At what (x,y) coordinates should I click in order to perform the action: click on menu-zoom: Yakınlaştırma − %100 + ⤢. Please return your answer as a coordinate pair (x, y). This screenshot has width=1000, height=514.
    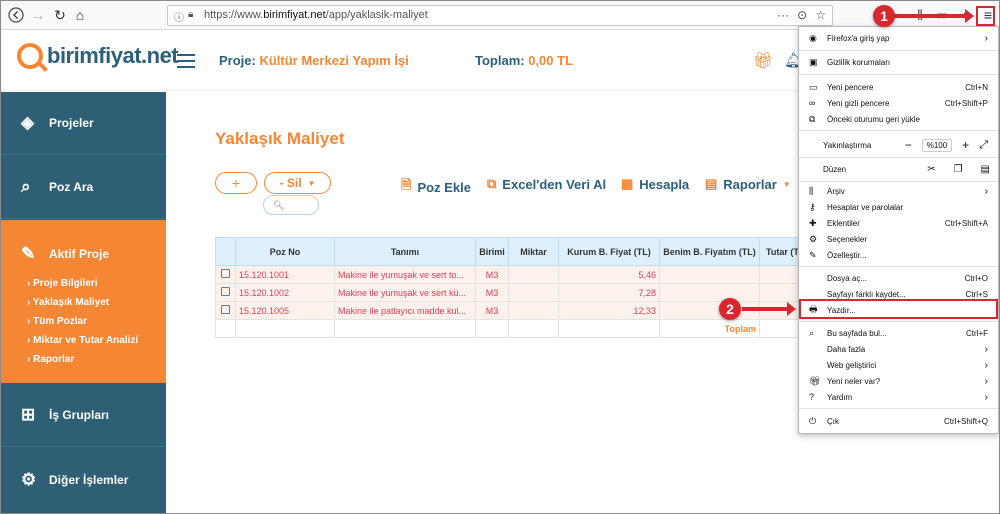
    Looking at the image, I should click on (905, 145).